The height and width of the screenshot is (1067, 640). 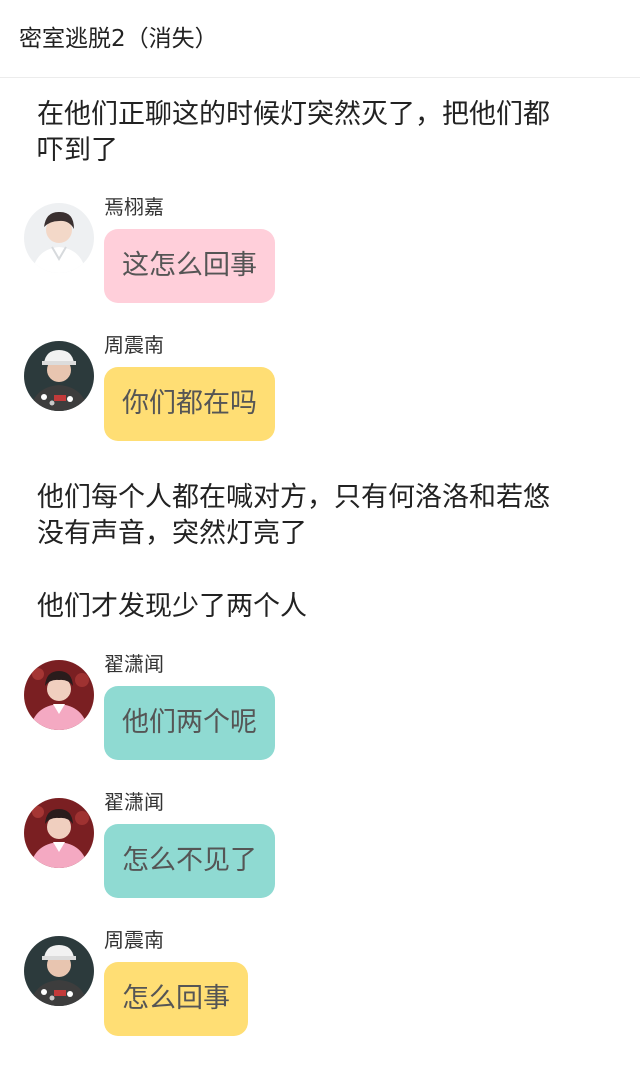 I want to click on message-bubble: 这怎么回事, so click(x=189, y=266).